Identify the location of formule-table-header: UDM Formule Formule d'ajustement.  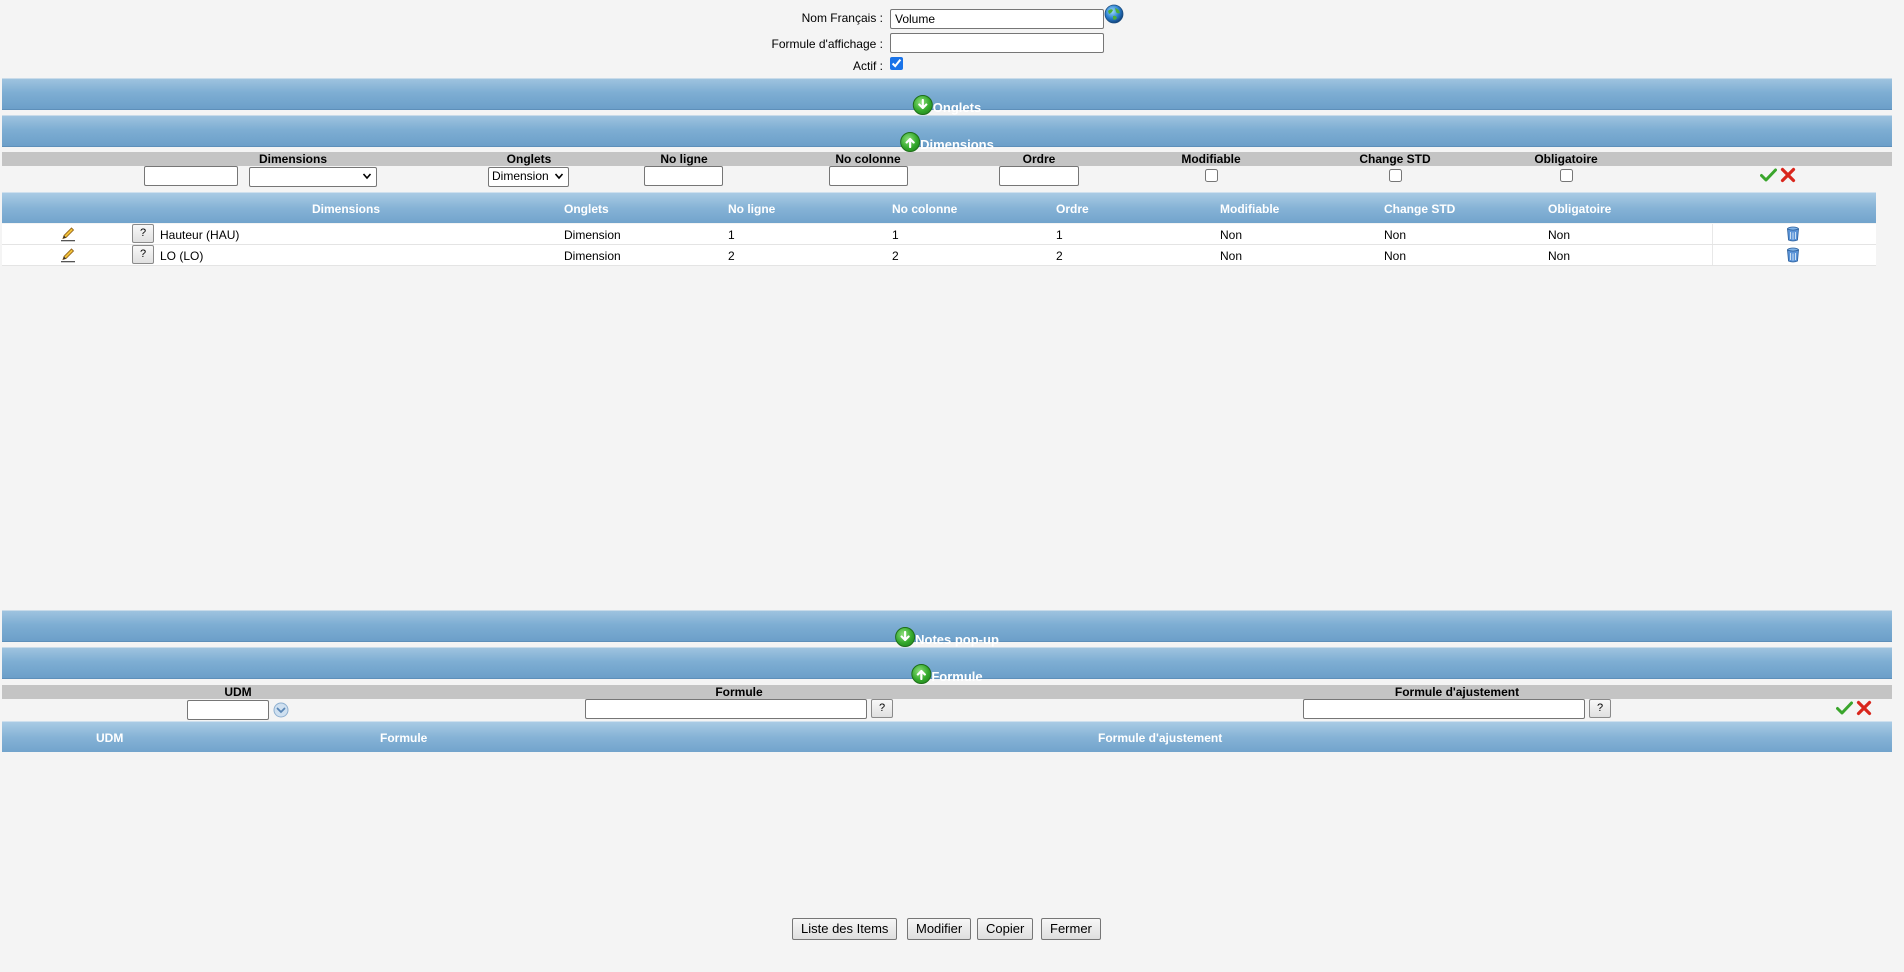
(947, 736).